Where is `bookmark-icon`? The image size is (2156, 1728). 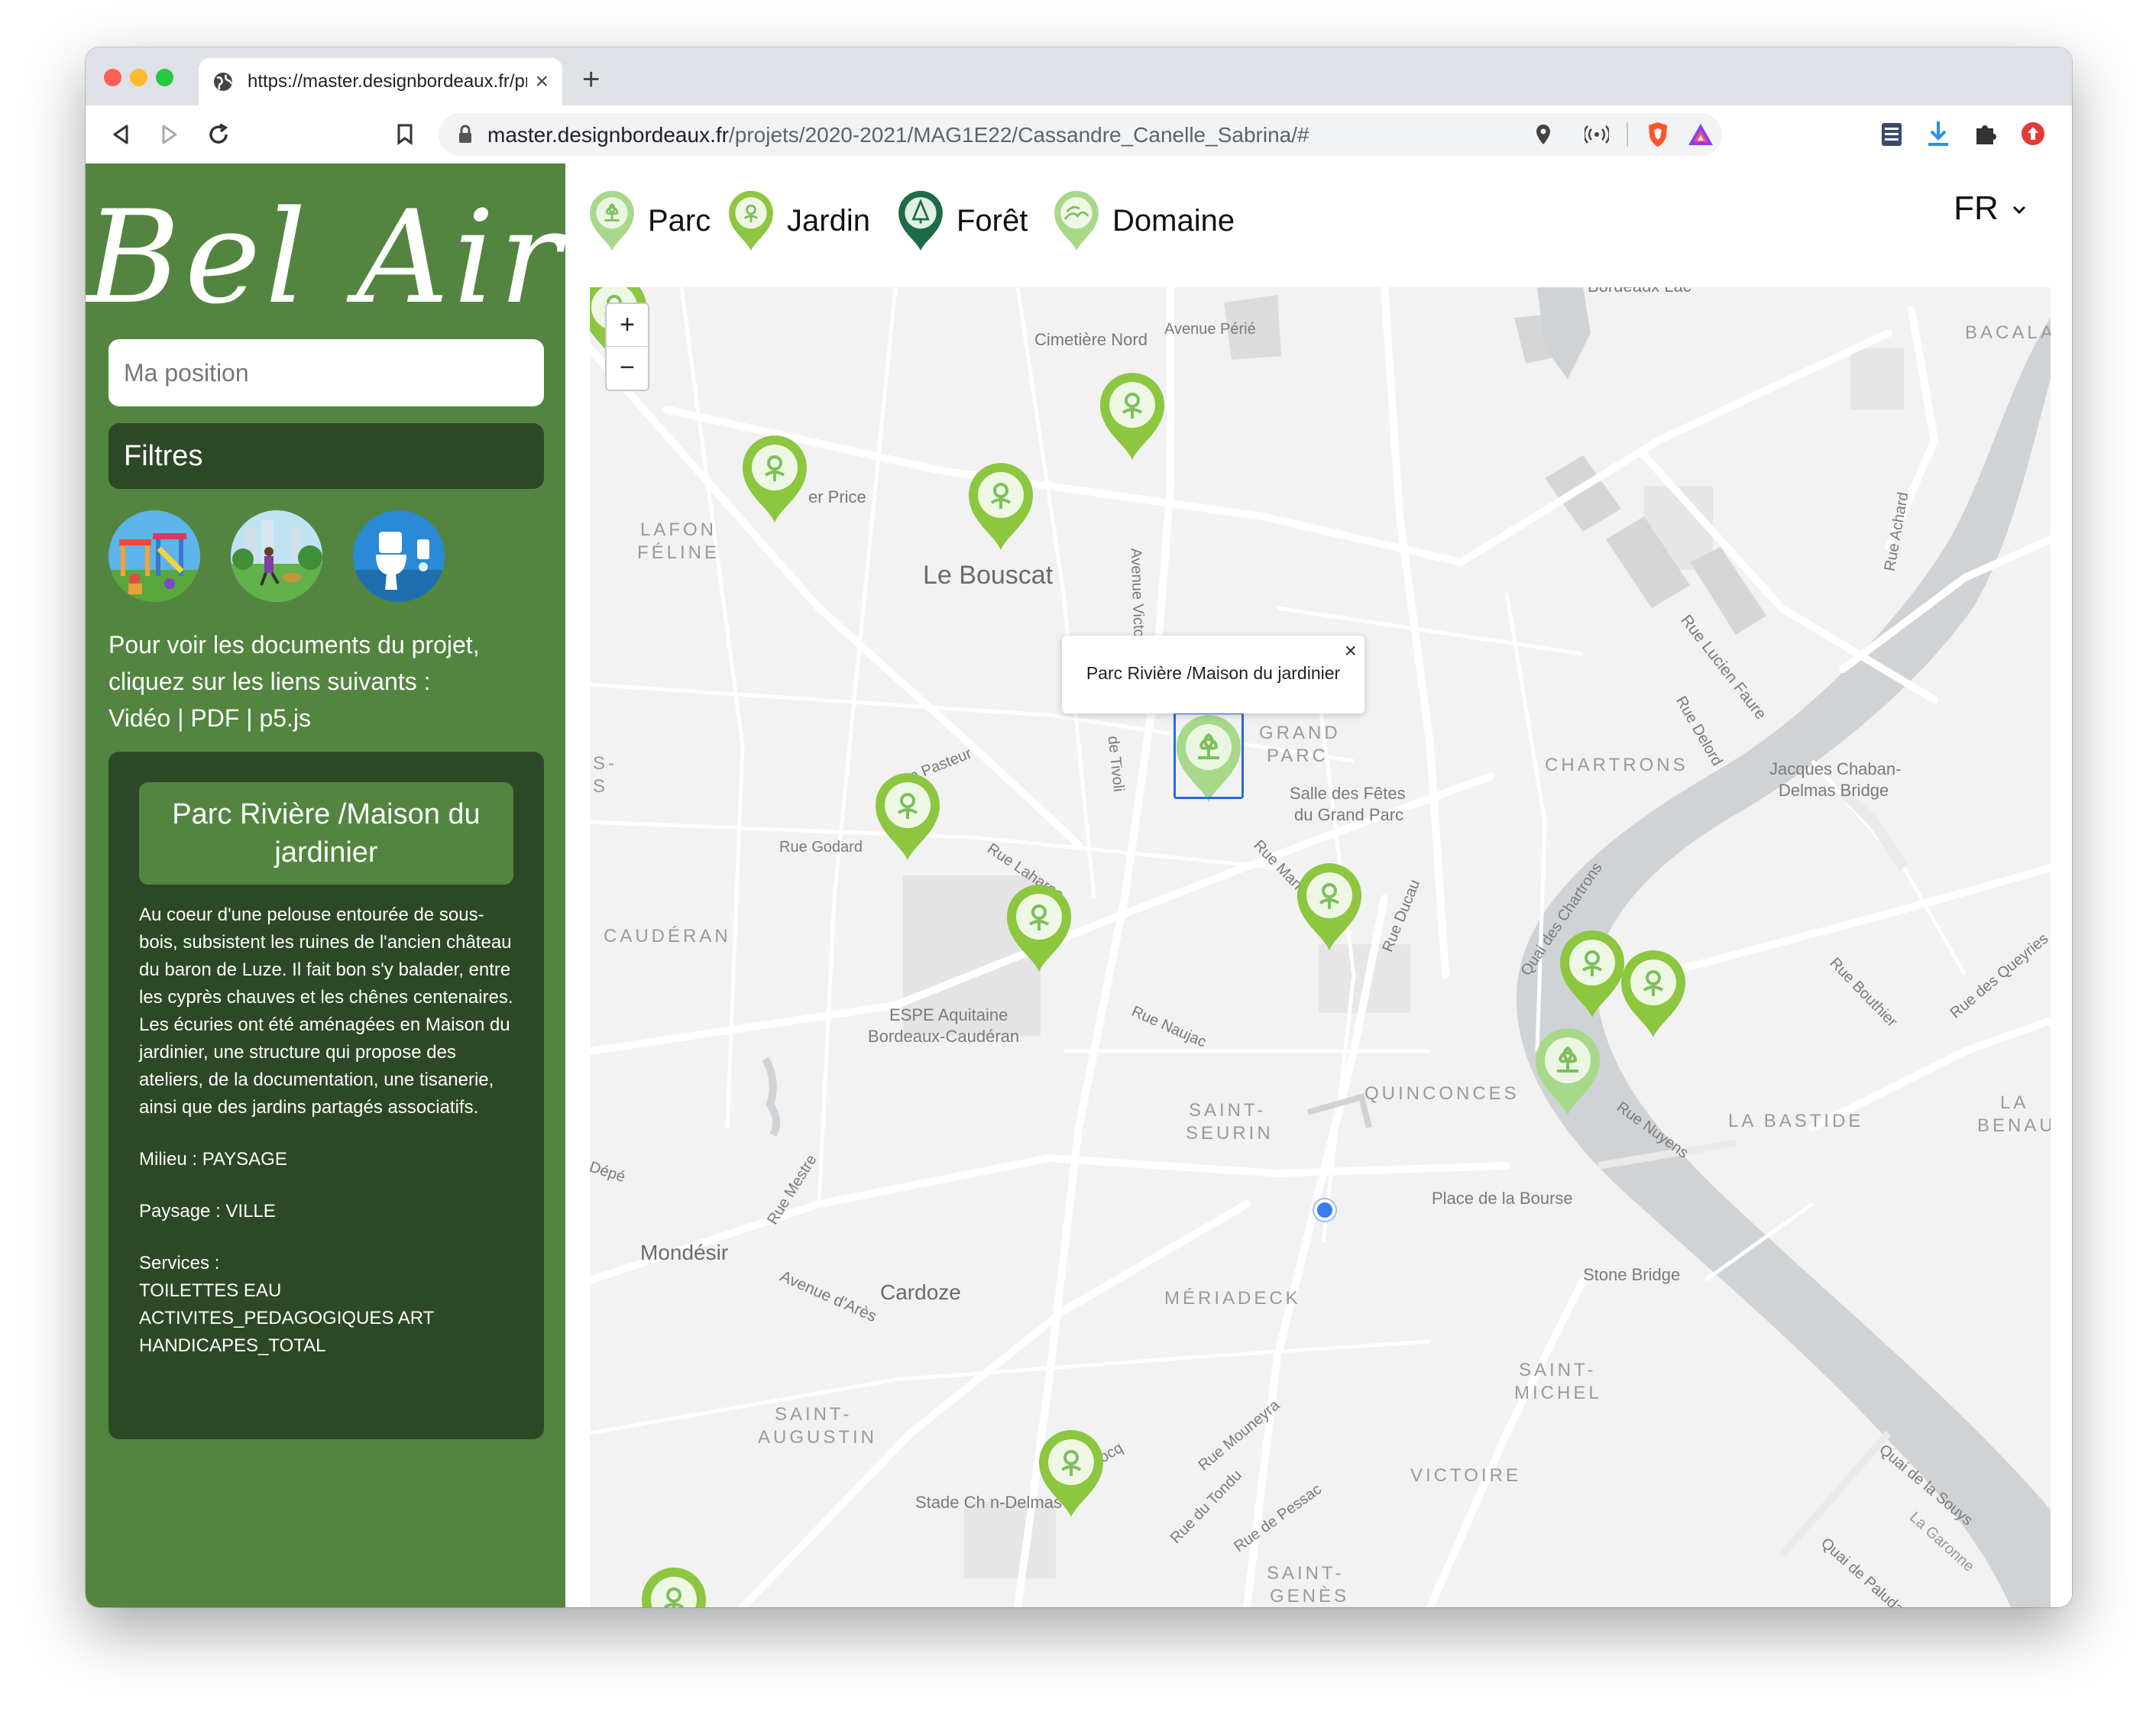
bookmark-icon is located at coordinates (405, 134).